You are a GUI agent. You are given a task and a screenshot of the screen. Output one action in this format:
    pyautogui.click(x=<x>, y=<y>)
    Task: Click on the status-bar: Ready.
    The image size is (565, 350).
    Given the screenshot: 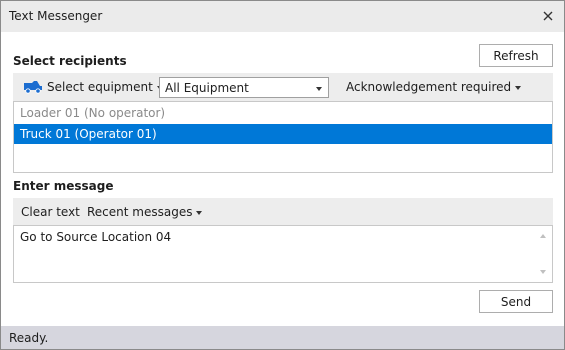 What is the action you would take?
    pyautogui.click(x=282, y=337)
    